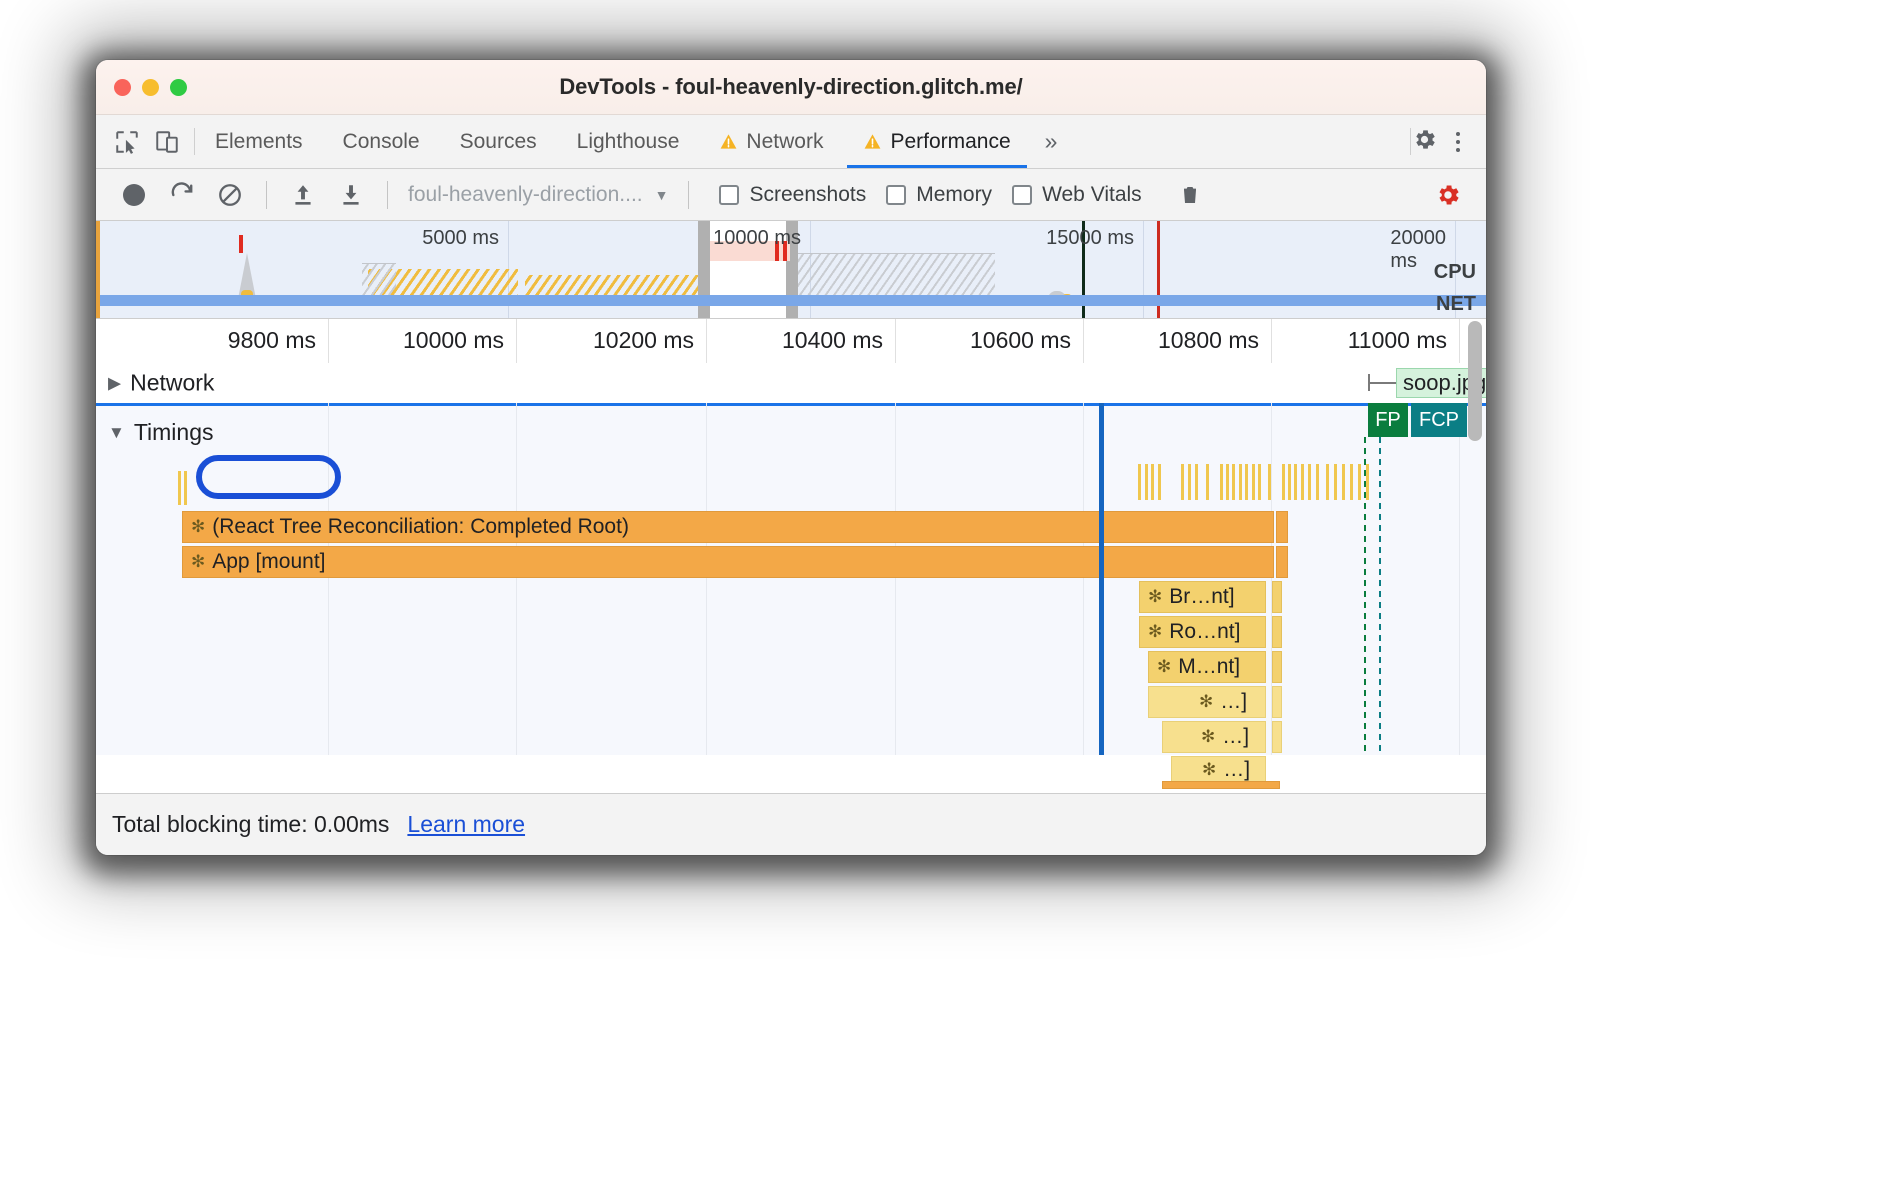 The height and width of the screenshot is (1178, 1884). I want to click on flame-bar-react-tree-tail, so click(1282, 527).